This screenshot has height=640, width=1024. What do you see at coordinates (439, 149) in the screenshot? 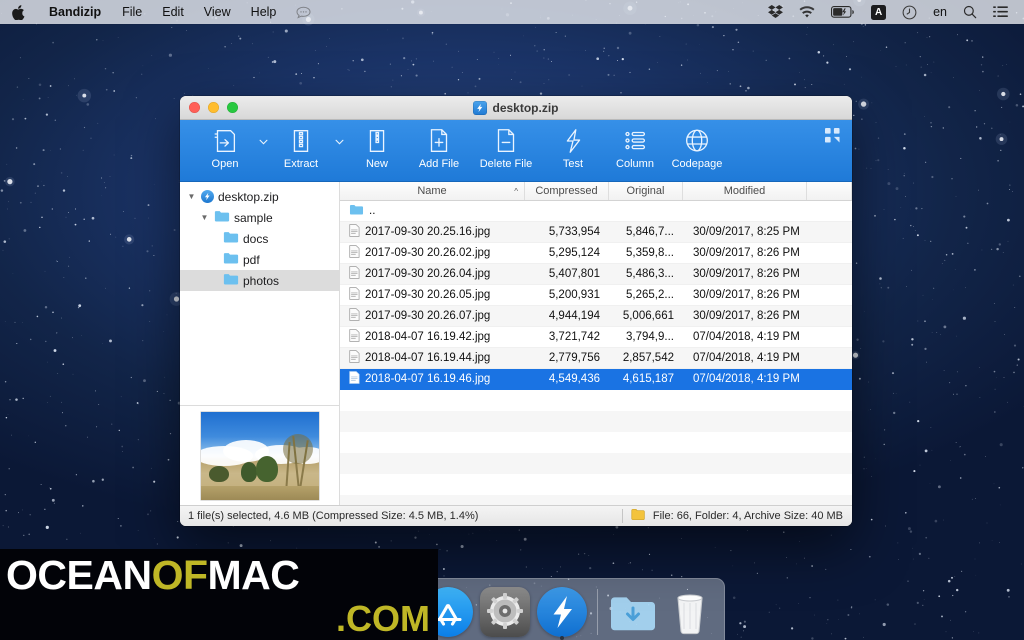
I see `toolbar-button-add-file: Add File` at bounding box center [439, 149].